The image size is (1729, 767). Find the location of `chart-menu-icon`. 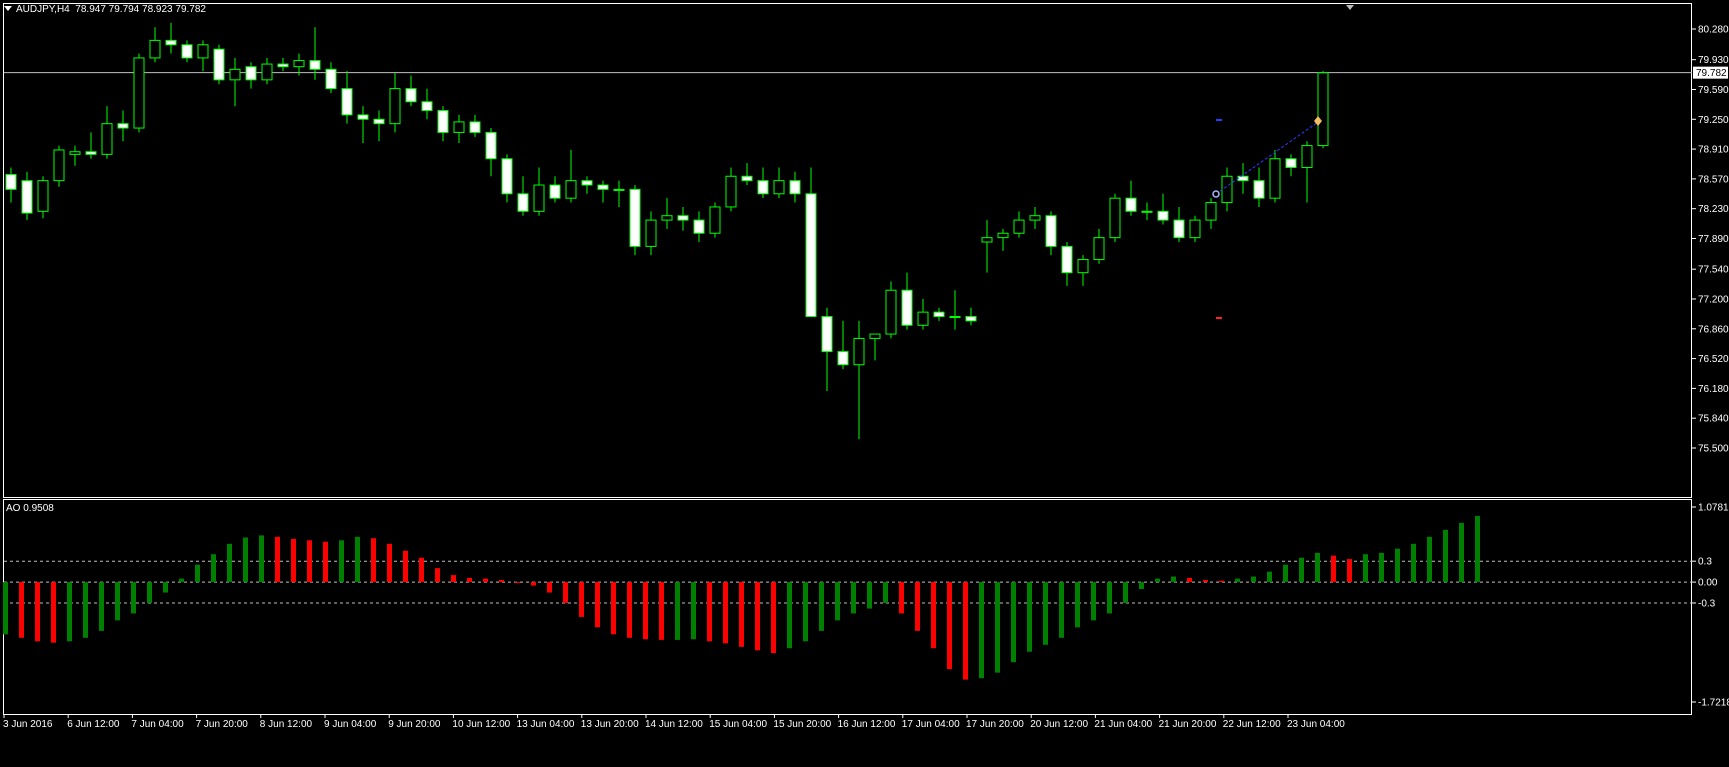

chart-menu-icon is located at coordinates (8, 8).